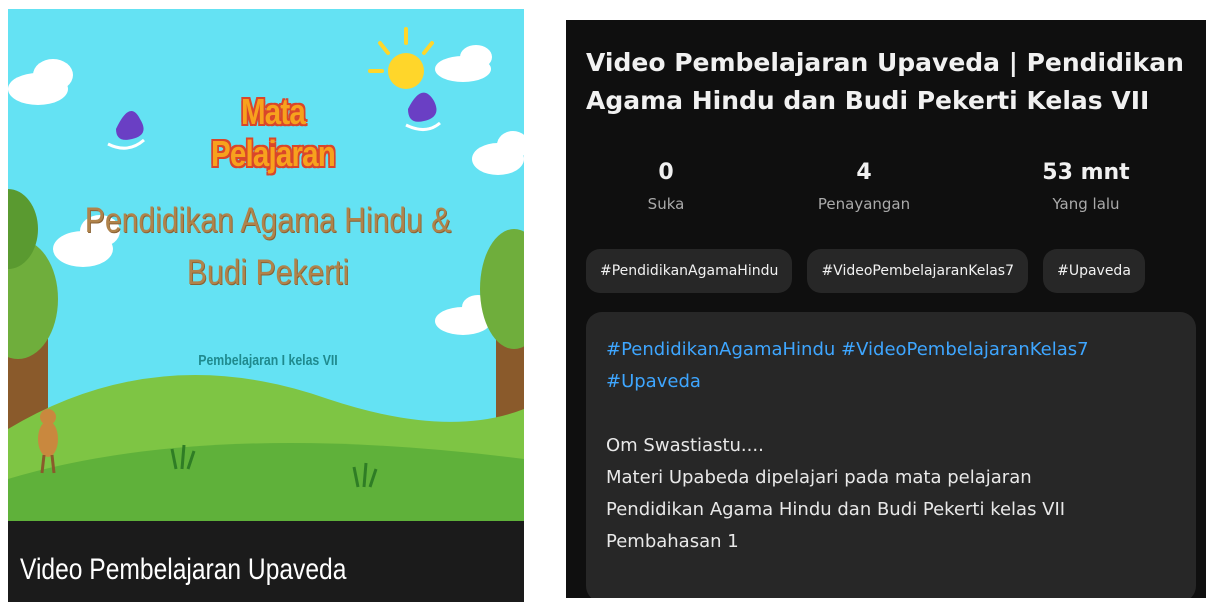  I want to click on thumbnail-subject: Pendidikan Agama Hindu & Budi Pekerti, so click(268, 247).